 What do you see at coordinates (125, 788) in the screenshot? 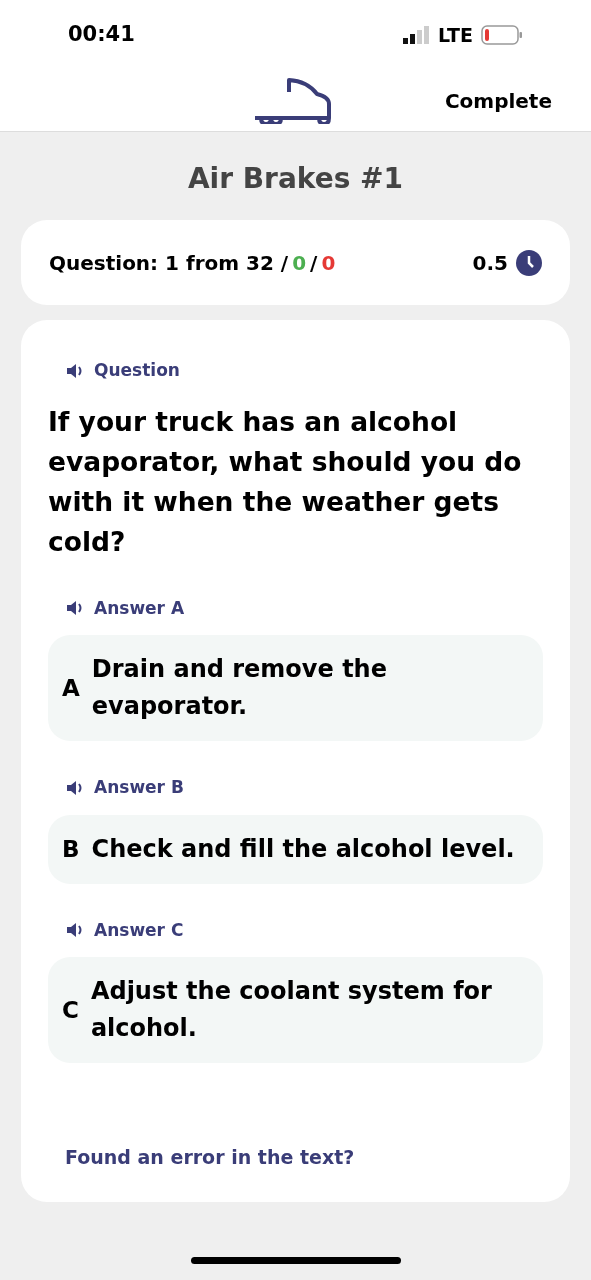
I see `audio-button: Answer B` at bounding box center [125, 788].